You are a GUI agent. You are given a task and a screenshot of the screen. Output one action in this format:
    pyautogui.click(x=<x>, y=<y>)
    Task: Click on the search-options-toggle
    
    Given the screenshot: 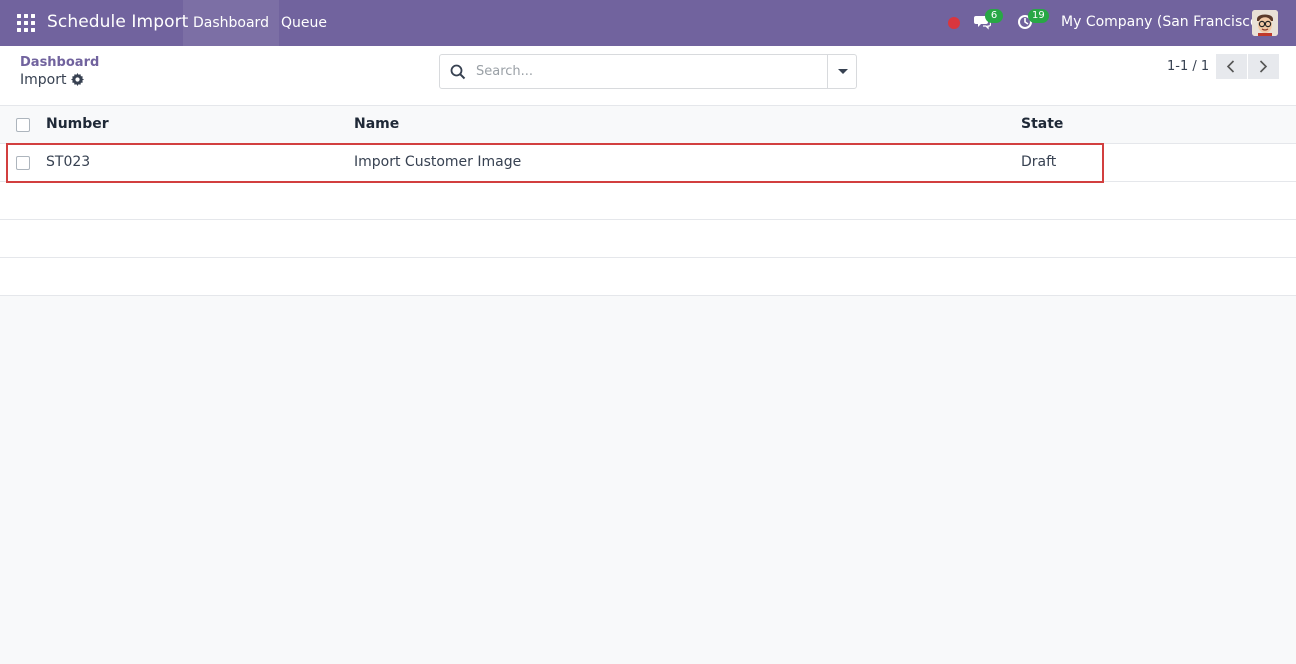 What is the action you would take?
    pyautogui.click(x=841, y=71)
    